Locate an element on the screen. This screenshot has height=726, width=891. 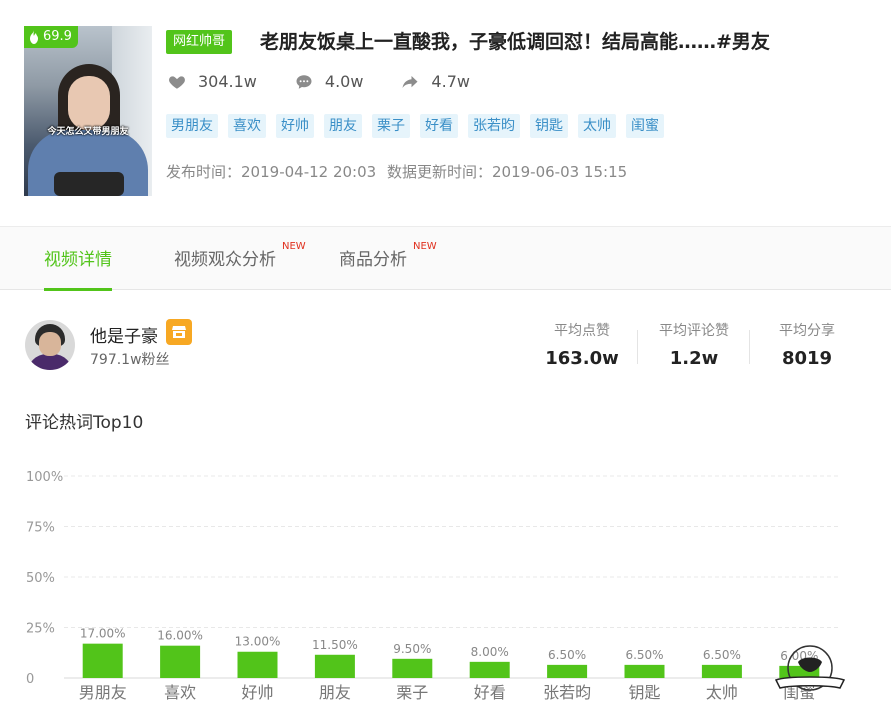
publish-time-value: 2019-04-12 20:03 is located at coordinates (309, 172).